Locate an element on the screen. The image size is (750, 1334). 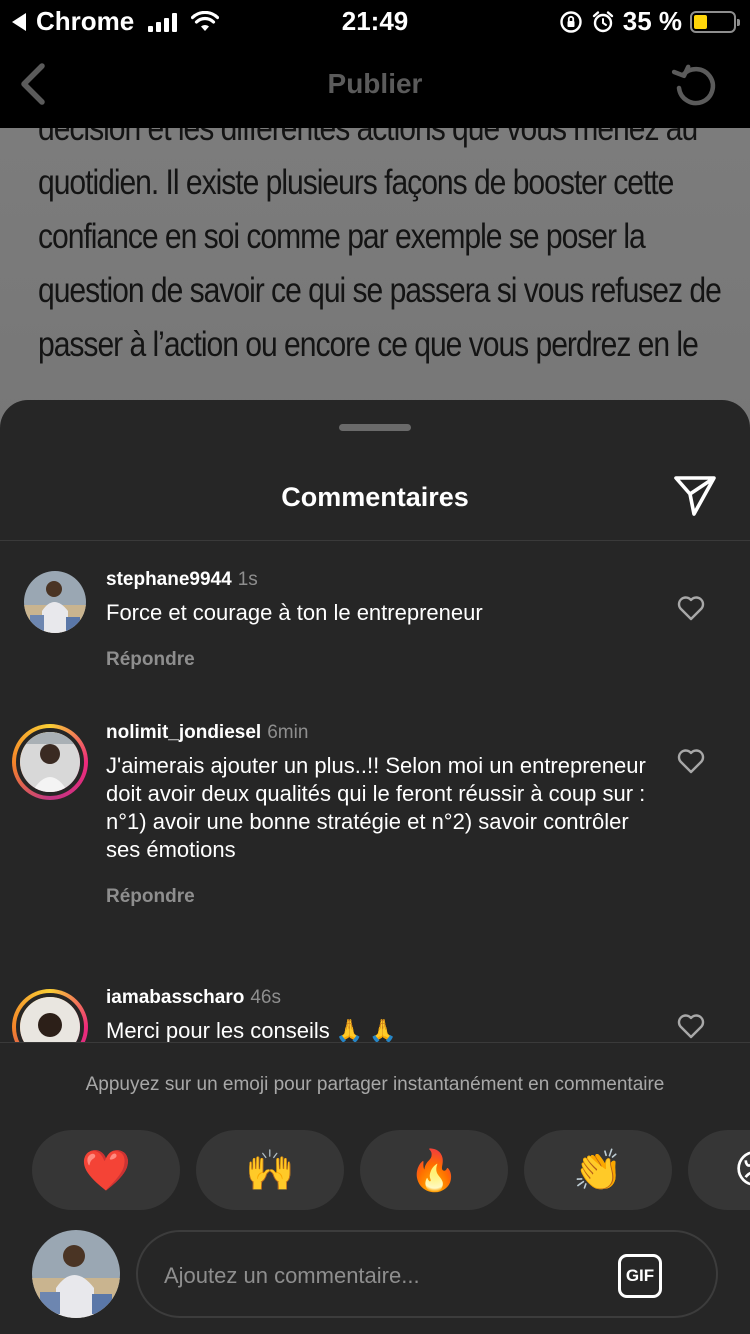
back-chevron-icon is located at coordinates (36, 84).